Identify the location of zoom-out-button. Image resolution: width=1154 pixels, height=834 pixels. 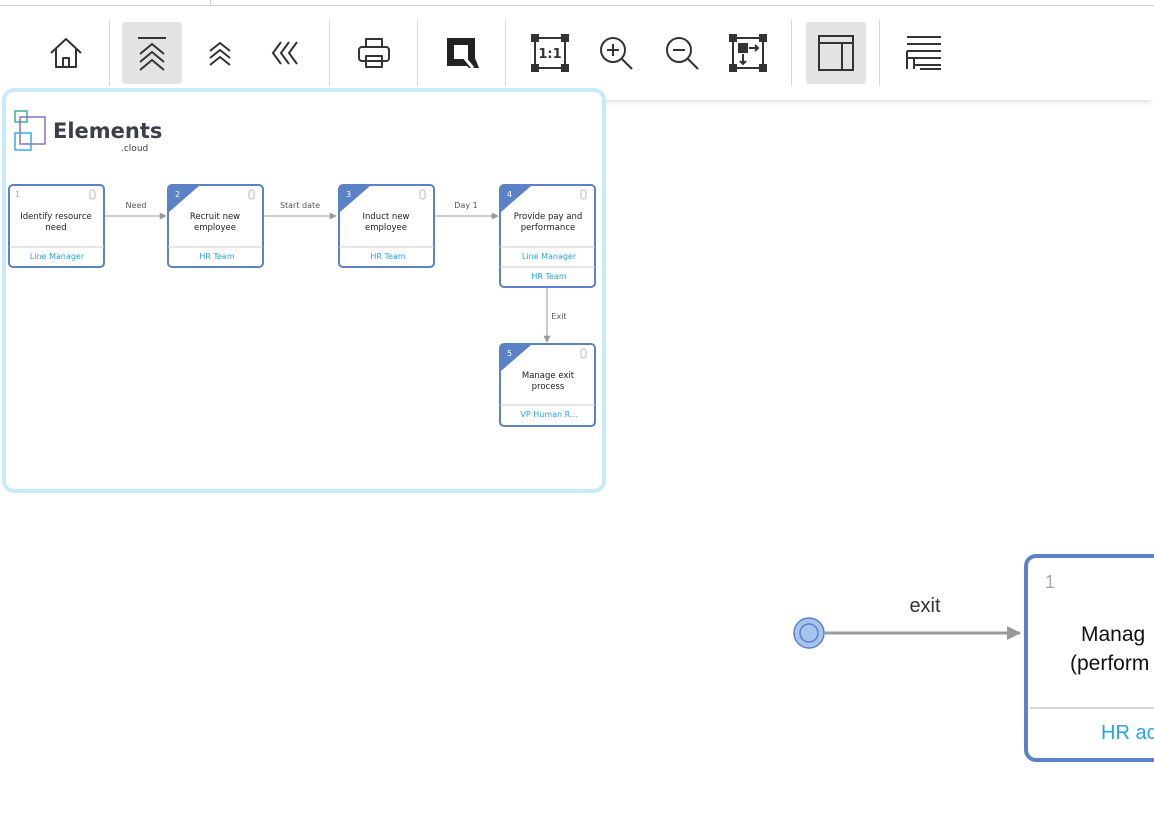
(682, 53).